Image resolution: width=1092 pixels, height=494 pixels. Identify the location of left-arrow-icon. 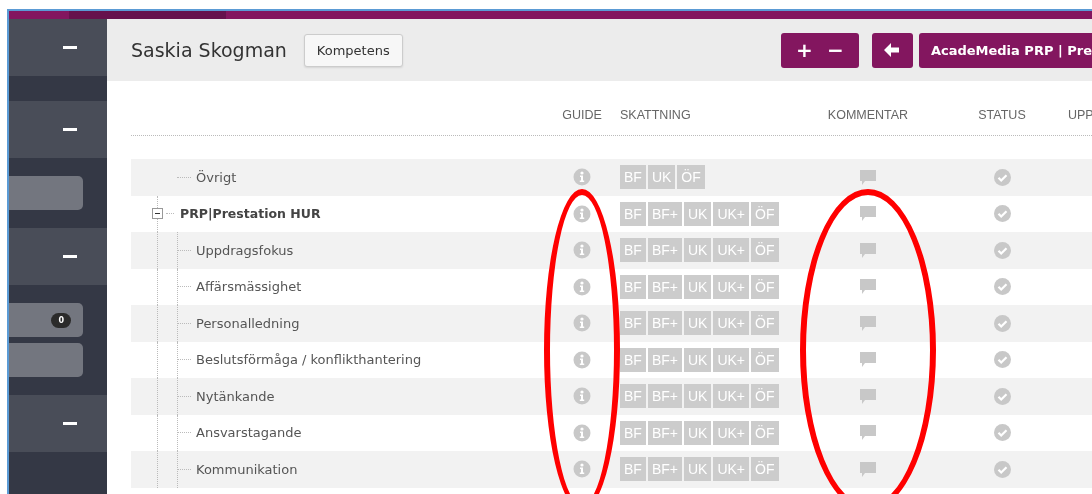
(892, 50).